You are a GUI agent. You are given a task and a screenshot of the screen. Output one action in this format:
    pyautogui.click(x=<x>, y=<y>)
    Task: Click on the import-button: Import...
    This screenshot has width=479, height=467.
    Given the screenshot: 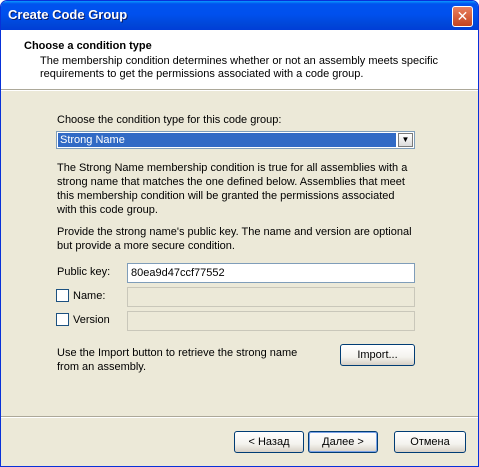 What is the action you would take?
    pyautogui.click(x=377, y=355)
    